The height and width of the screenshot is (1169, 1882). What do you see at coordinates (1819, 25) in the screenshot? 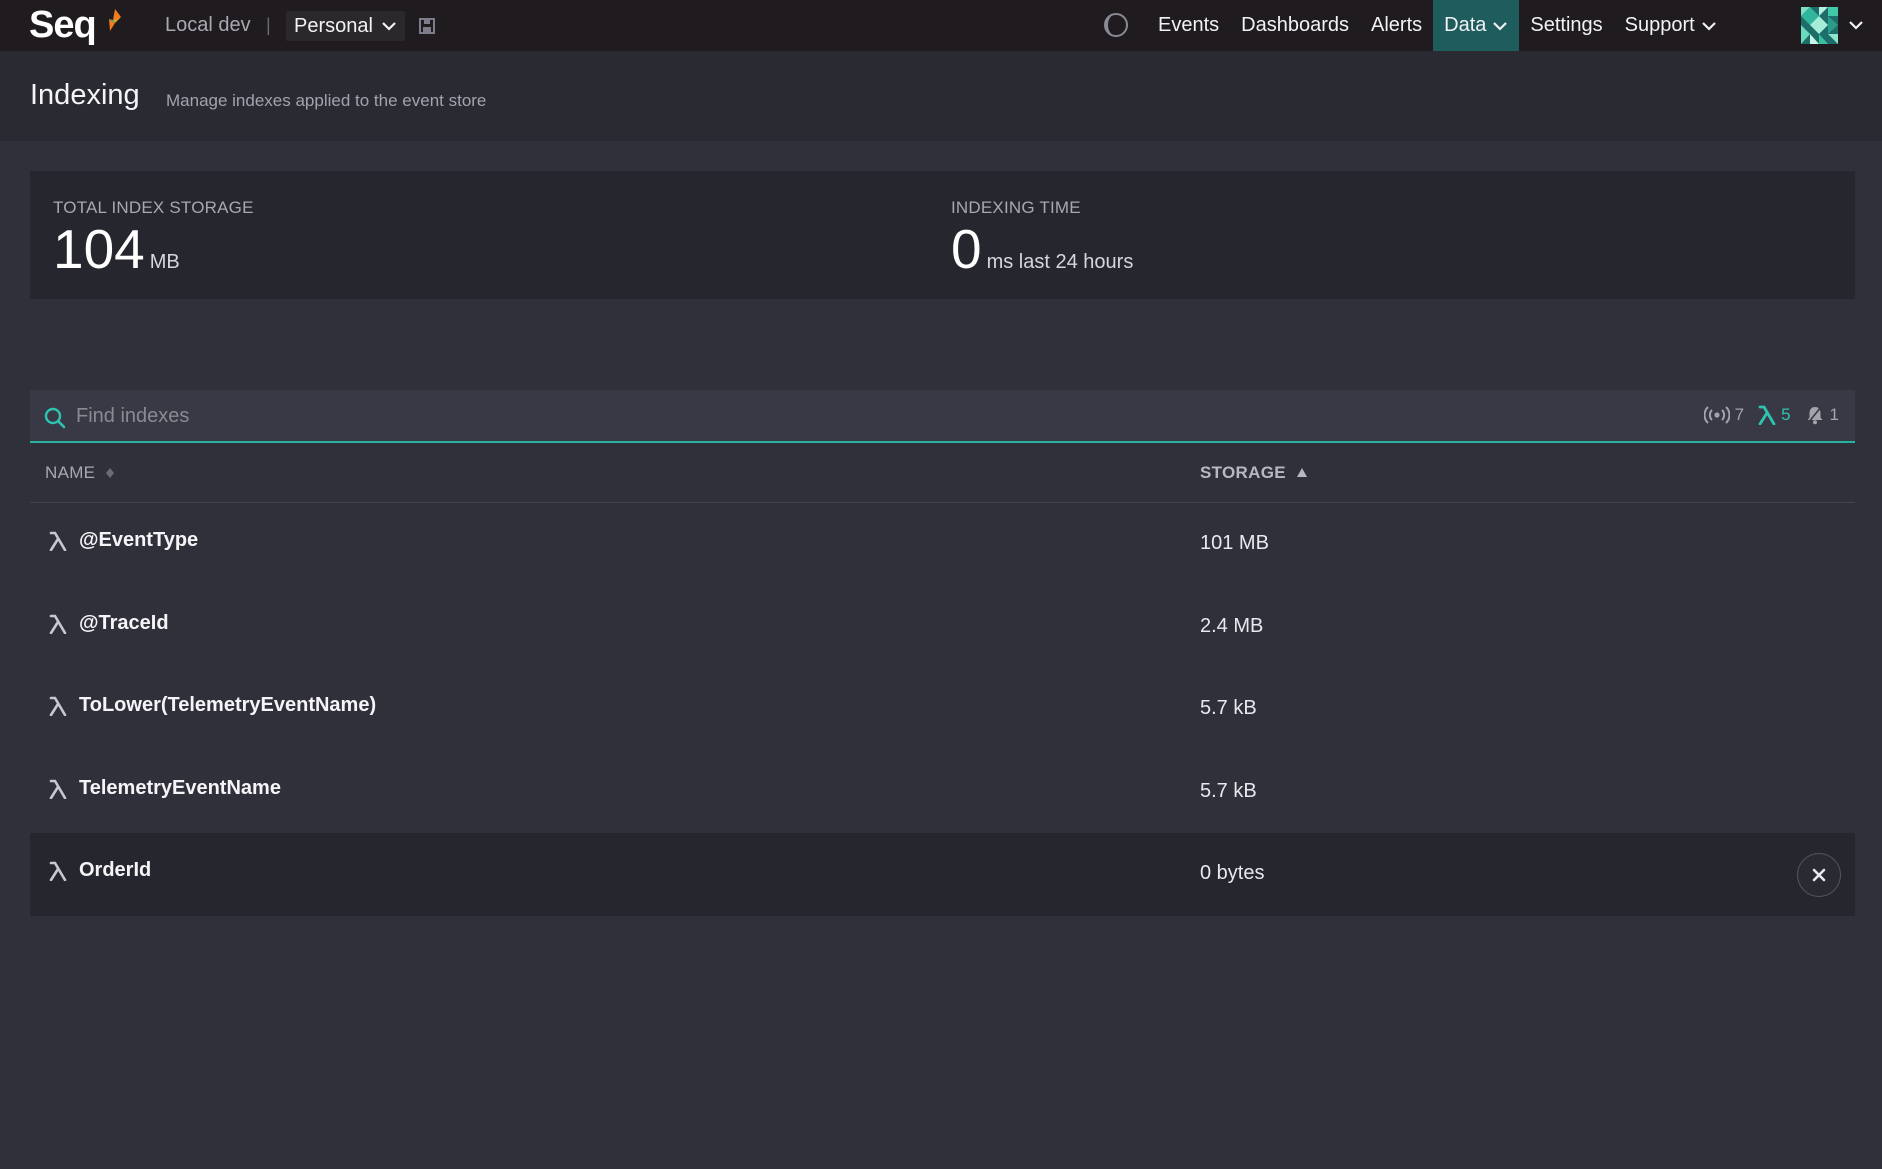
I see `user-avatar` at bounding box center [1819, 25].